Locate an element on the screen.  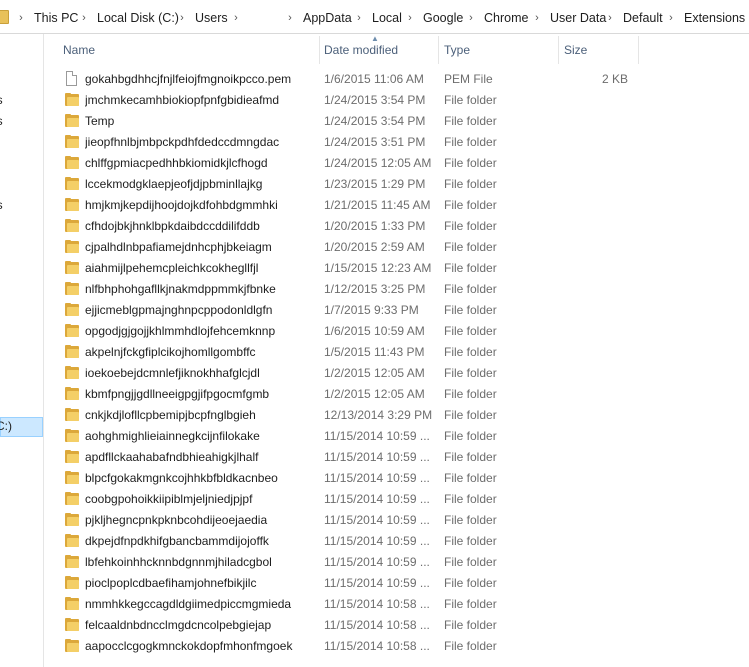
file-date-modified: 12/13/2014 3:29 PM is located at coordinates (378, 415).